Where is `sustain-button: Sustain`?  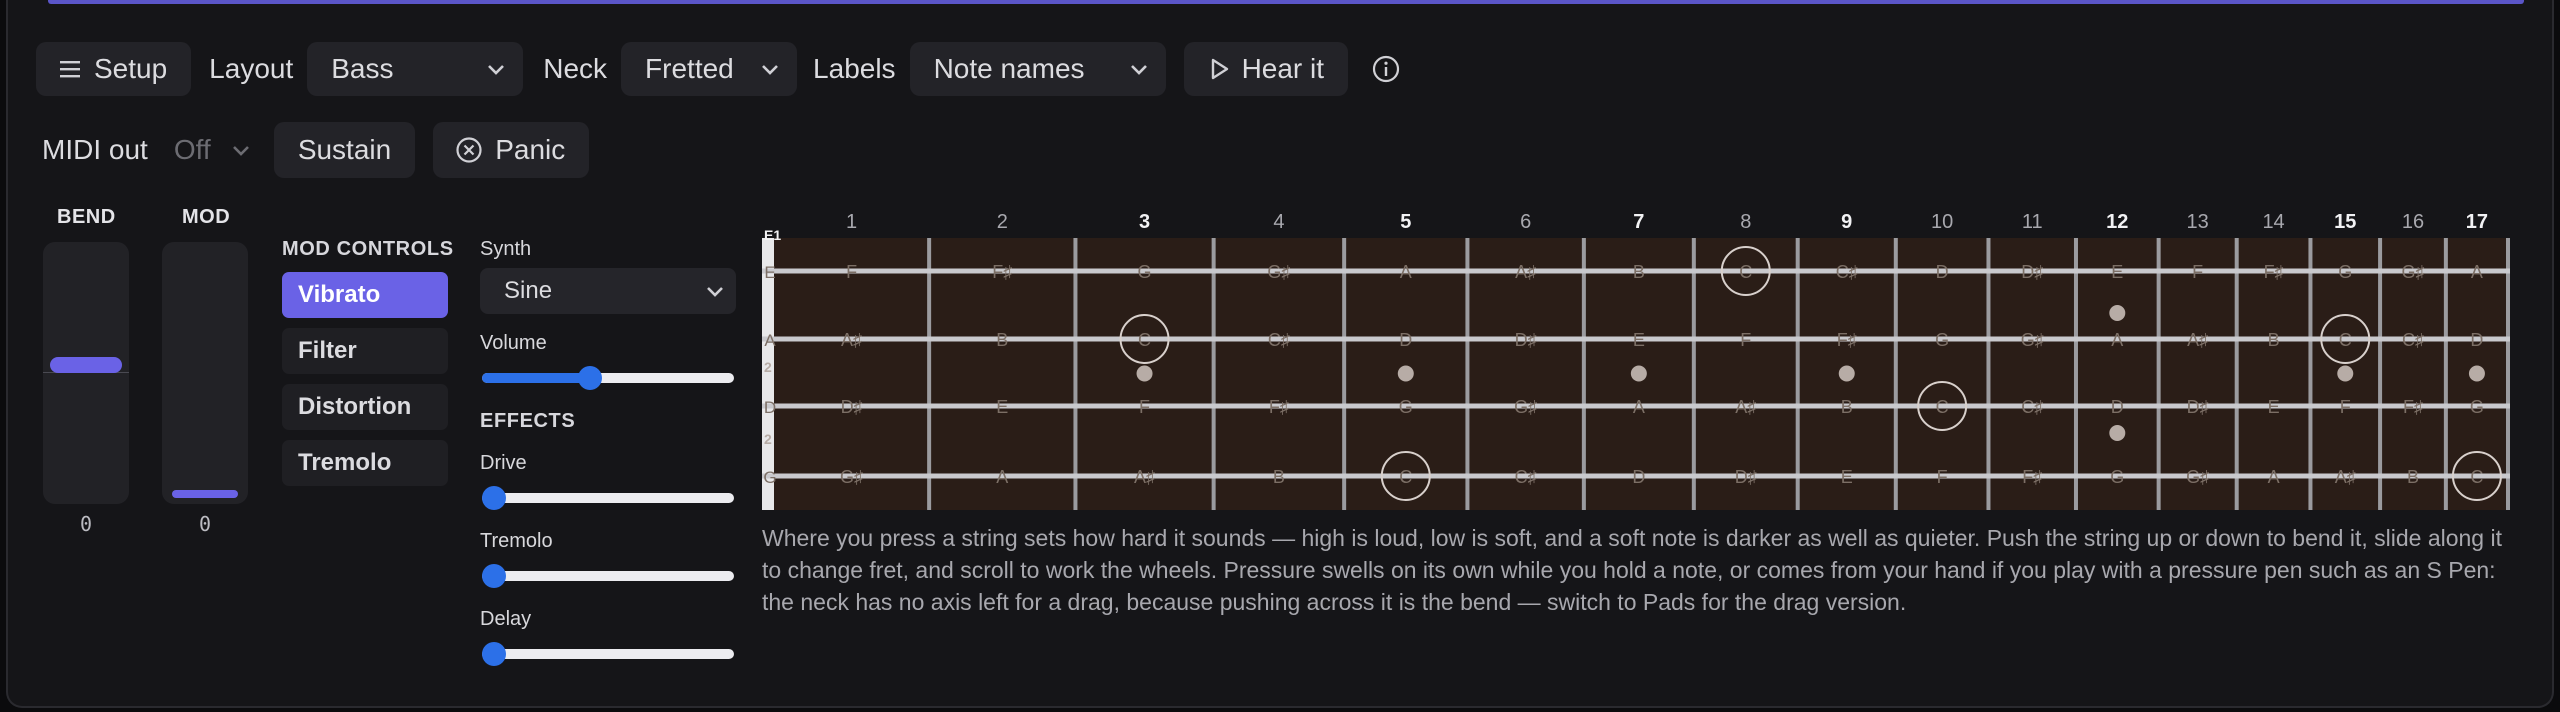 sustain-button: Sustain is located at coordinates (344, 150).